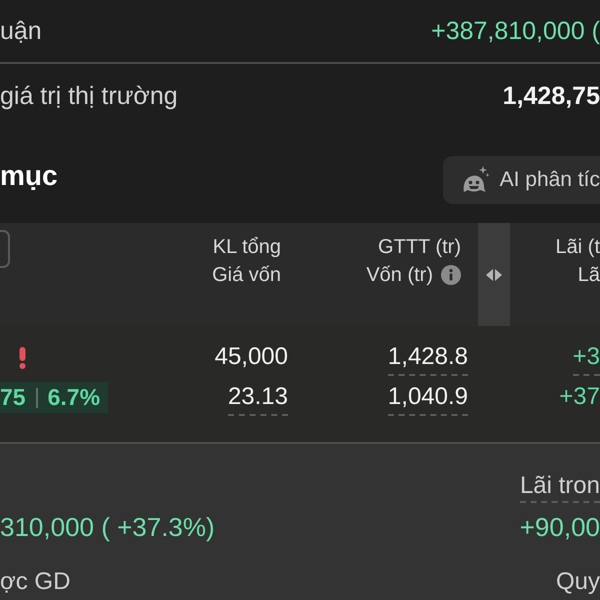 The width and height of the screenshot is (600, 600). What do you see at coordinates (74, 397) in the screenshot?
I see `change-percent: 6.7%` at bounding box center [74, 397].